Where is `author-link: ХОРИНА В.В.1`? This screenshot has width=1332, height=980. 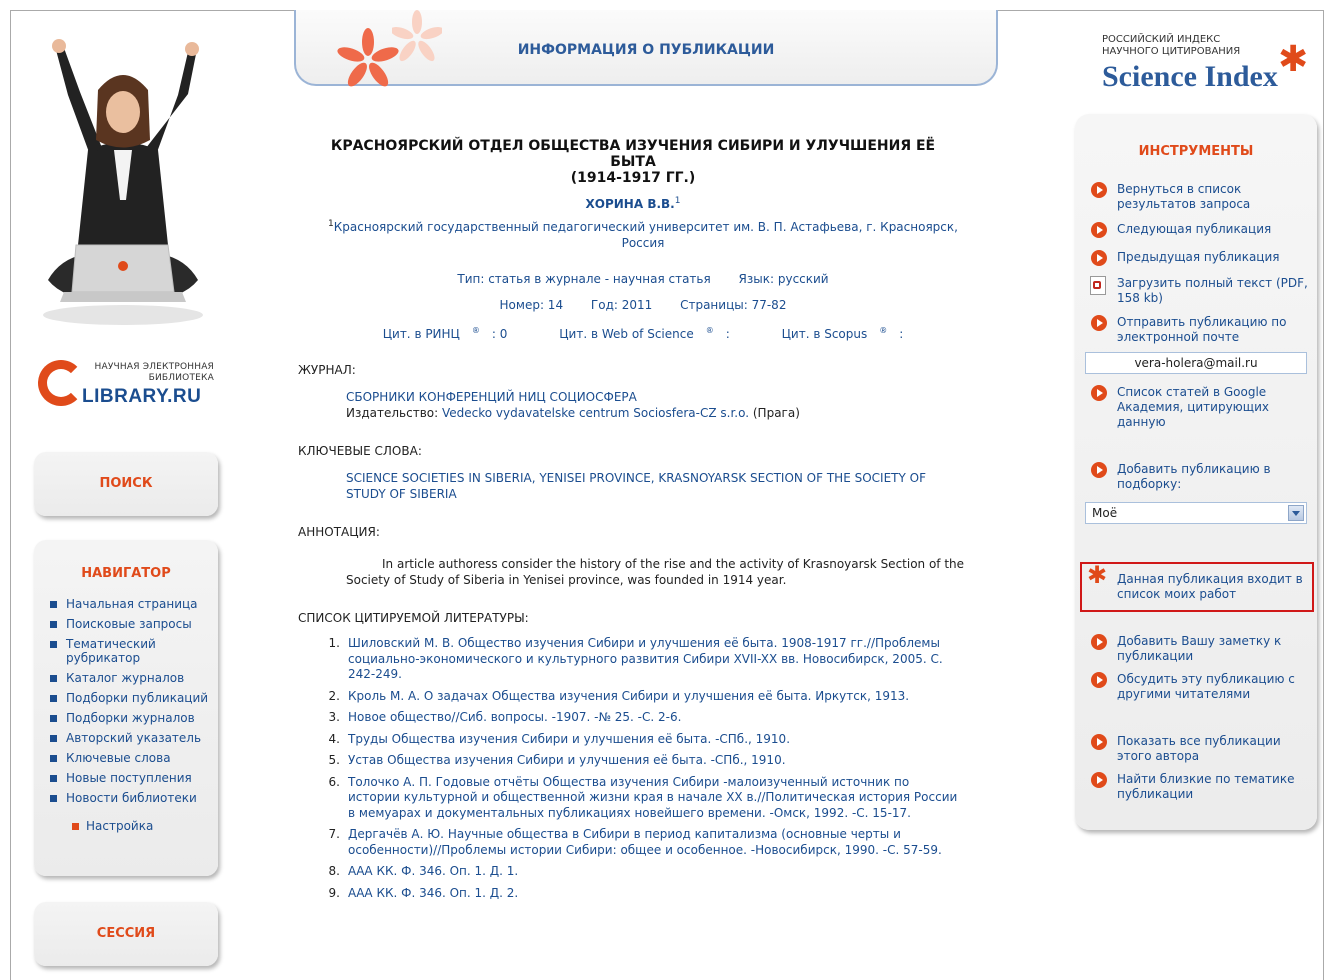
author-link: ХОРИНА В.В.1 is located at coordinates (633, 203).